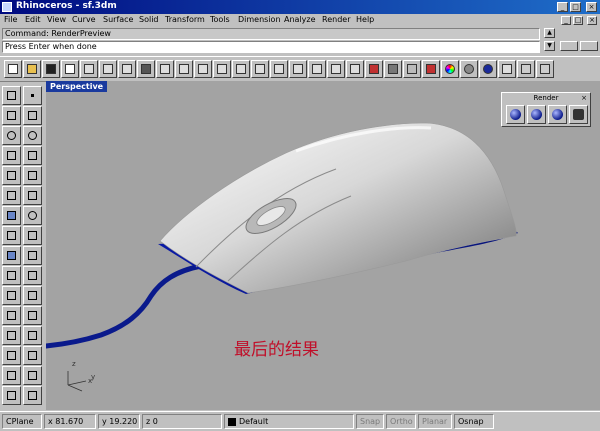 This screenshot has width=600, height=431. Describe the element at coordinates (89, 69) in the screenshot. I see `cut-icon` at that location.